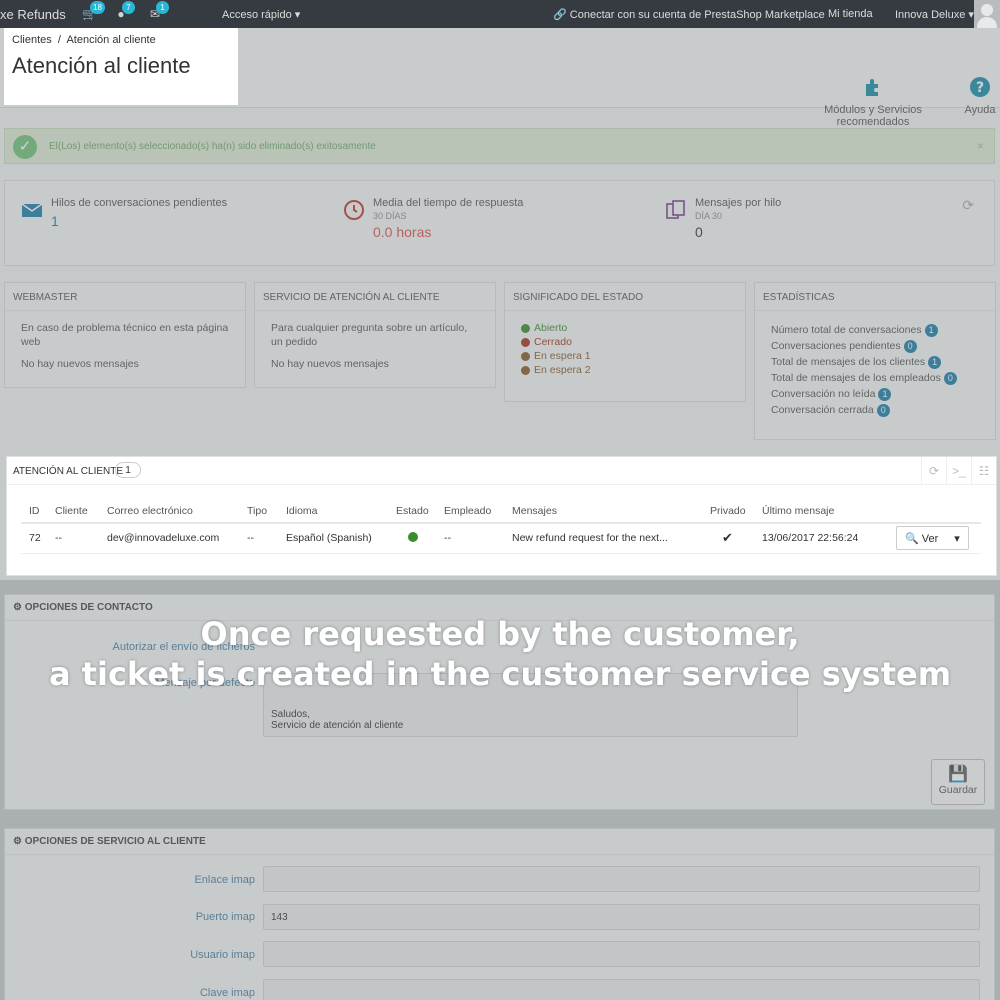  I want to click on modules-button: Módulos y Servicios recomendados, so click(873, 102).